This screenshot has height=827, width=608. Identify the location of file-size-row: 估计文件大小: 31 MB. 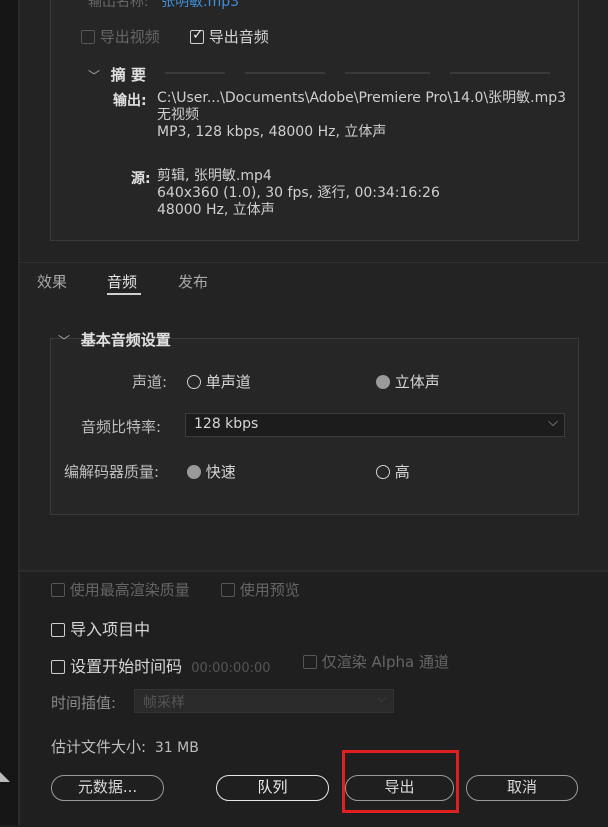
(125, 746).